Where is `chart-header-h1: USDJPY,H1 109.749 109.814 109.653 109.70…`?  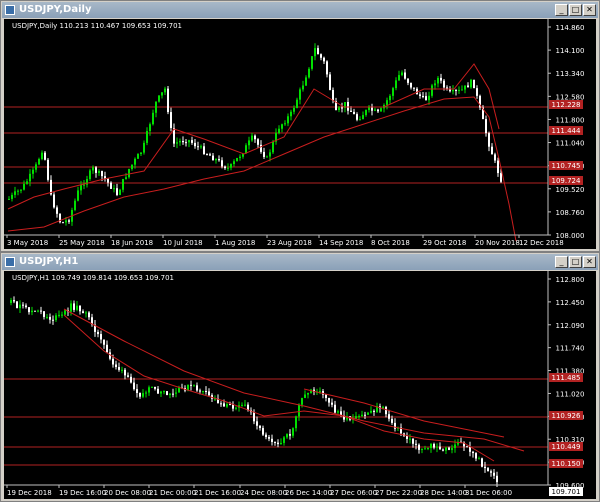 chart-header-h1: USDJPY,H1 109.749 109.814 109.653 109.70… is located at coordinates (93, 278).